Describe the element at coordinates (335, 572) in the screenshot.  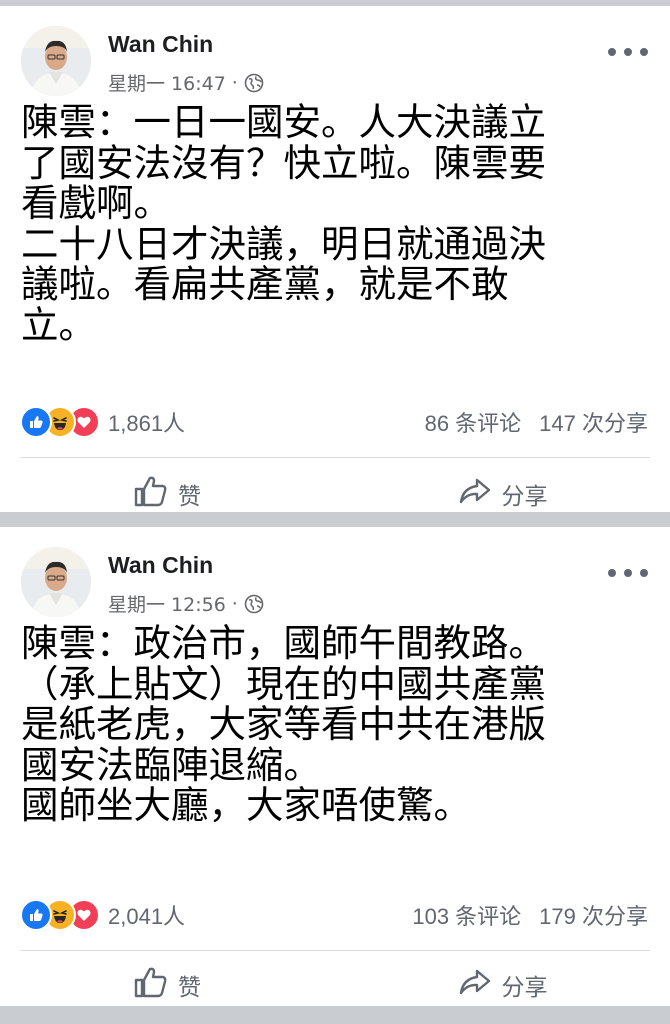
I see `post-header: Wan Chin 星期一 12:56 ·` at that location.